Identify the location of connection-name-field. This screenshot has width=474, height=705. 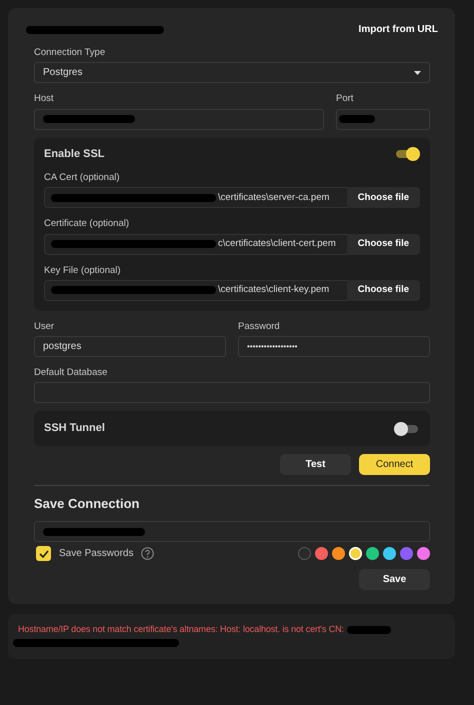
(232, 531).